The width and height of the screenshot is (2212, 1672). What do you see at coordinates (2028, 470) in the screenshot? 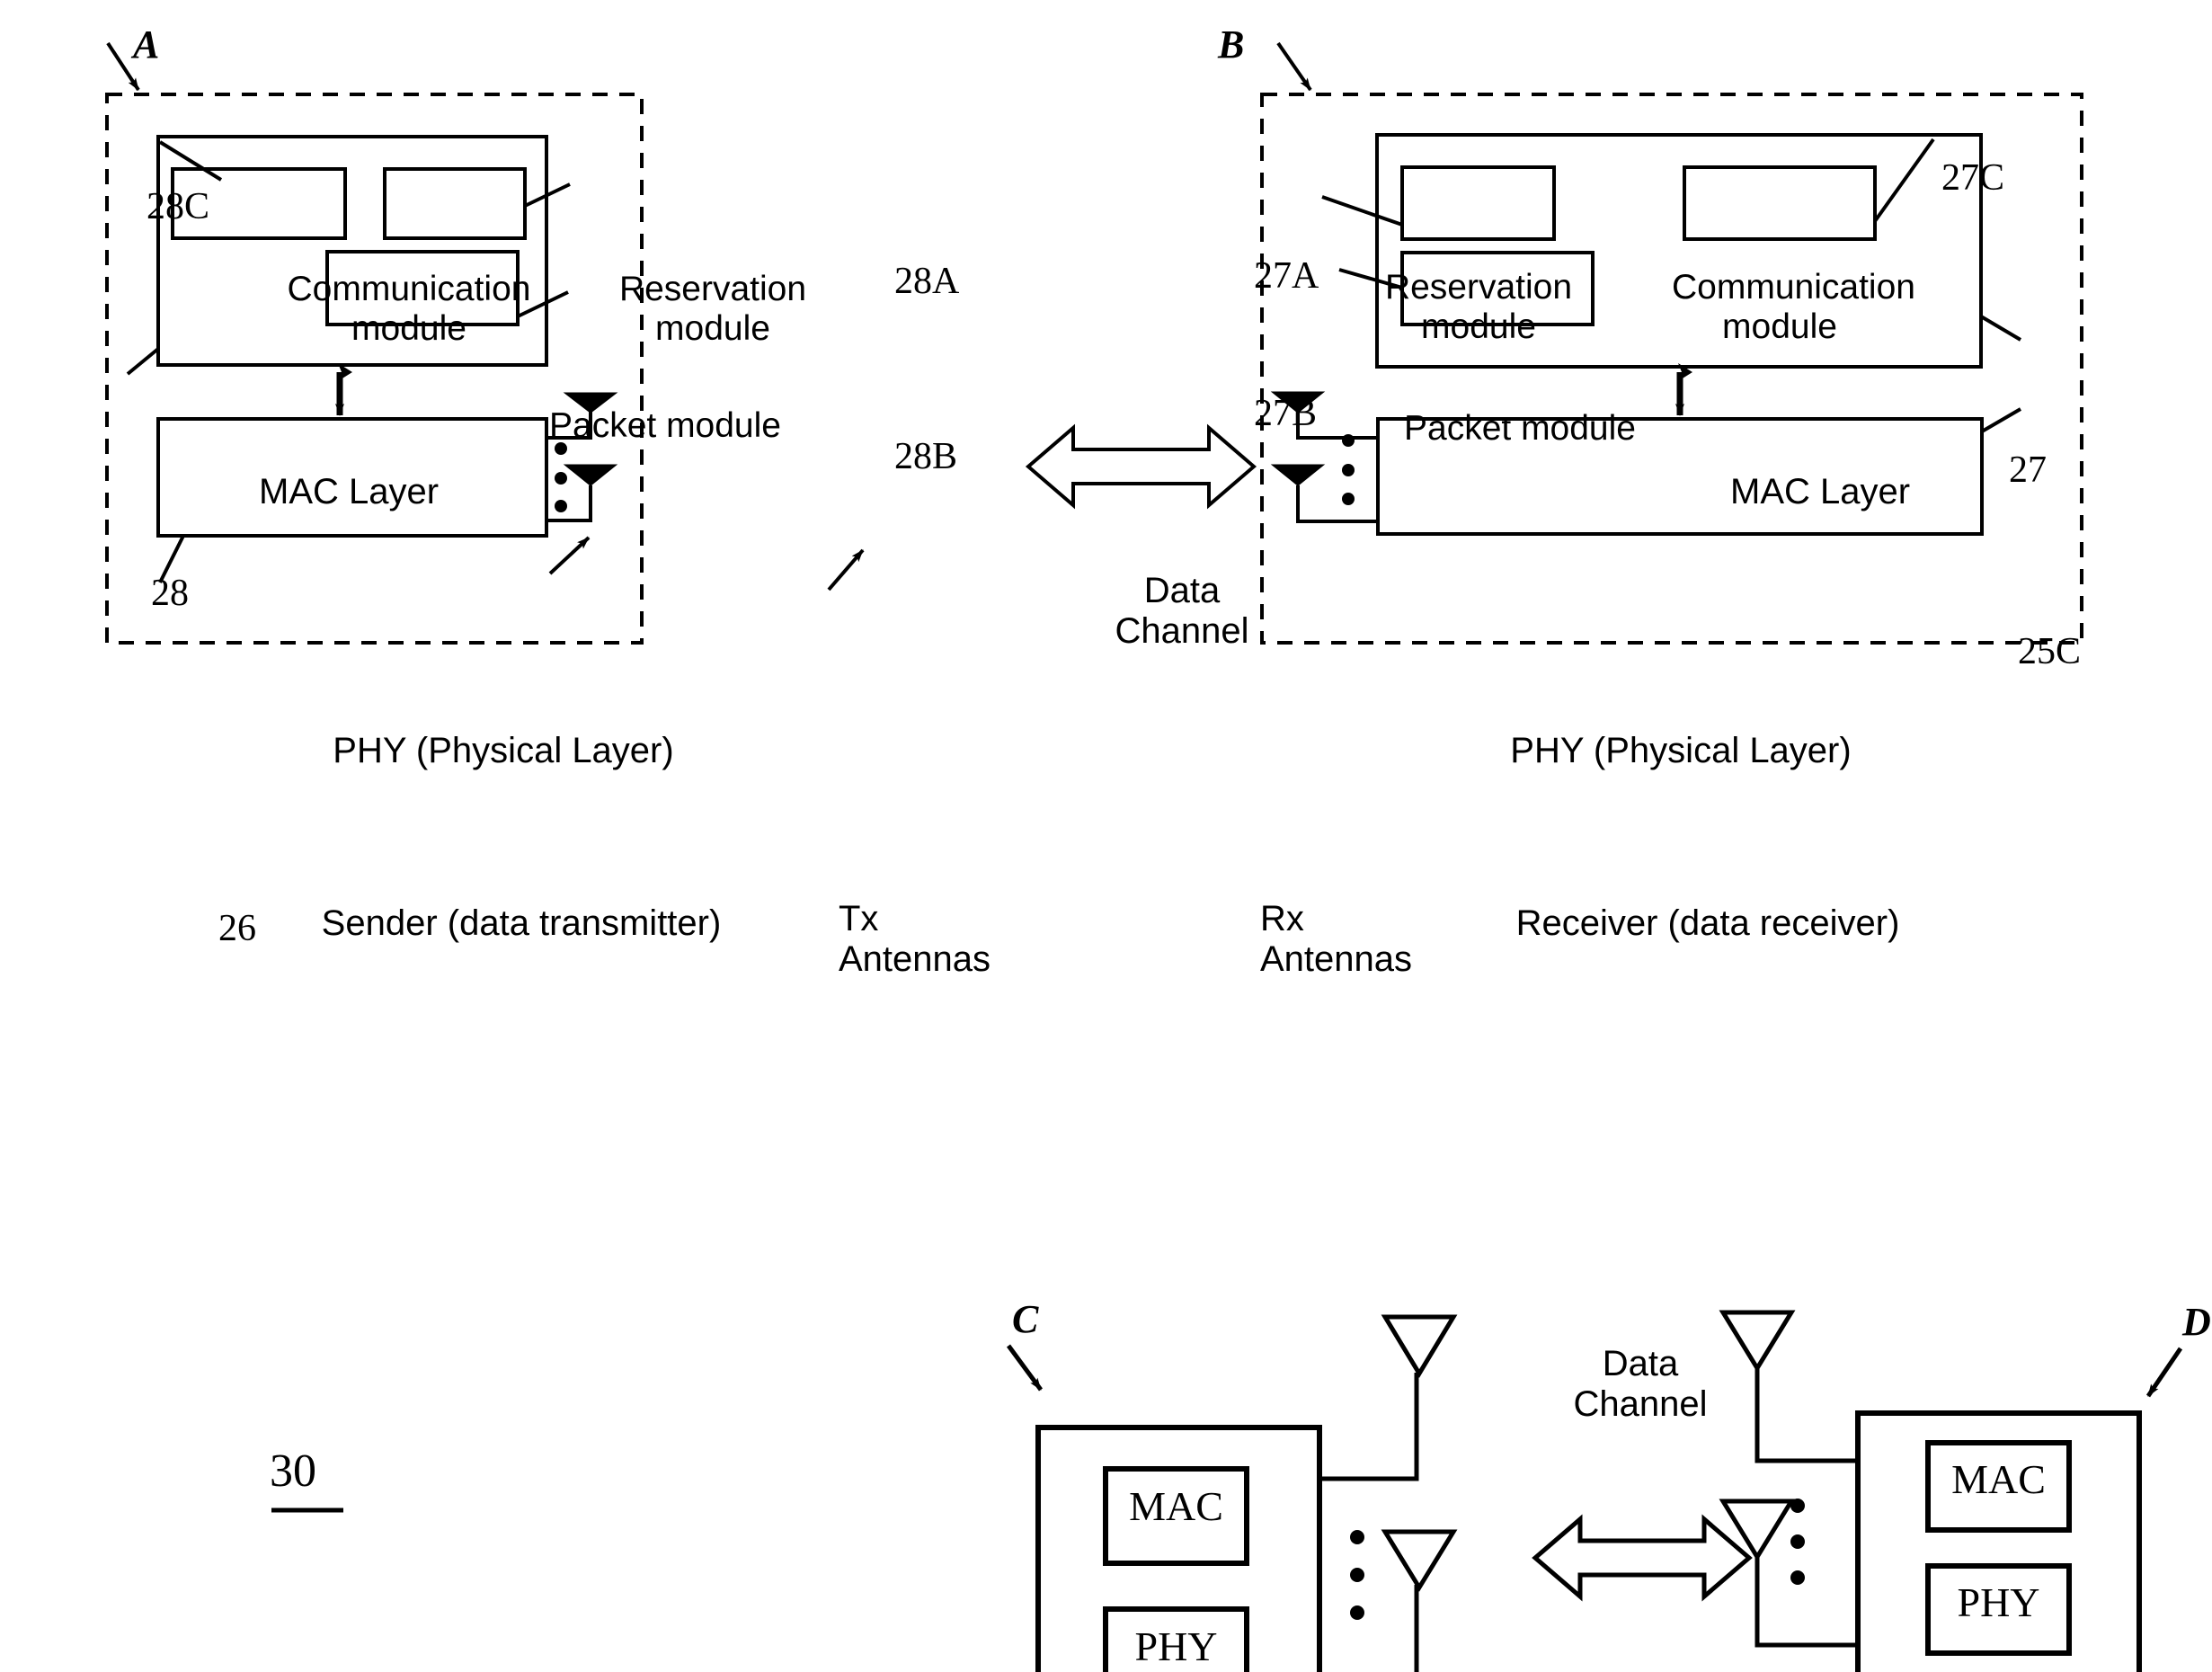
I see `ref-27-label: 27` at bounding box center [2028, 470].